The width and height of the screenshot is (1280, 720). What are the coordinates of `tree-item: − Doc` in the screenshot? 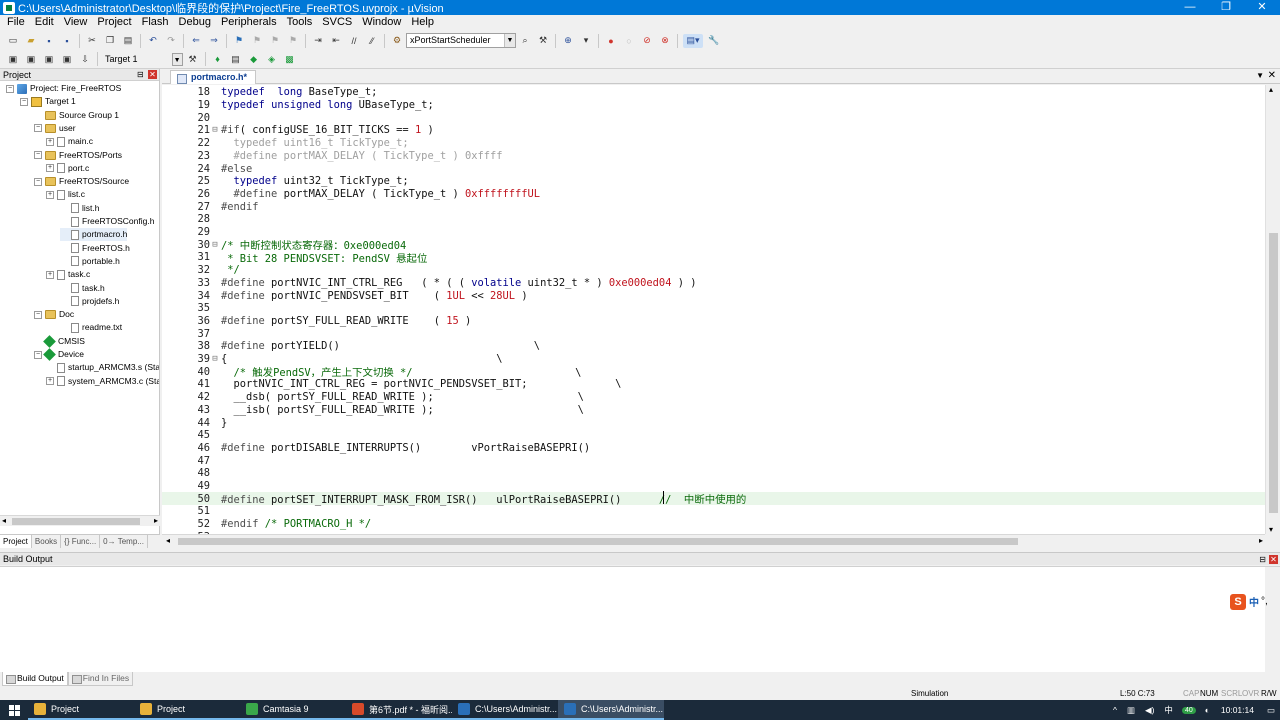 It's located at (54, 314).